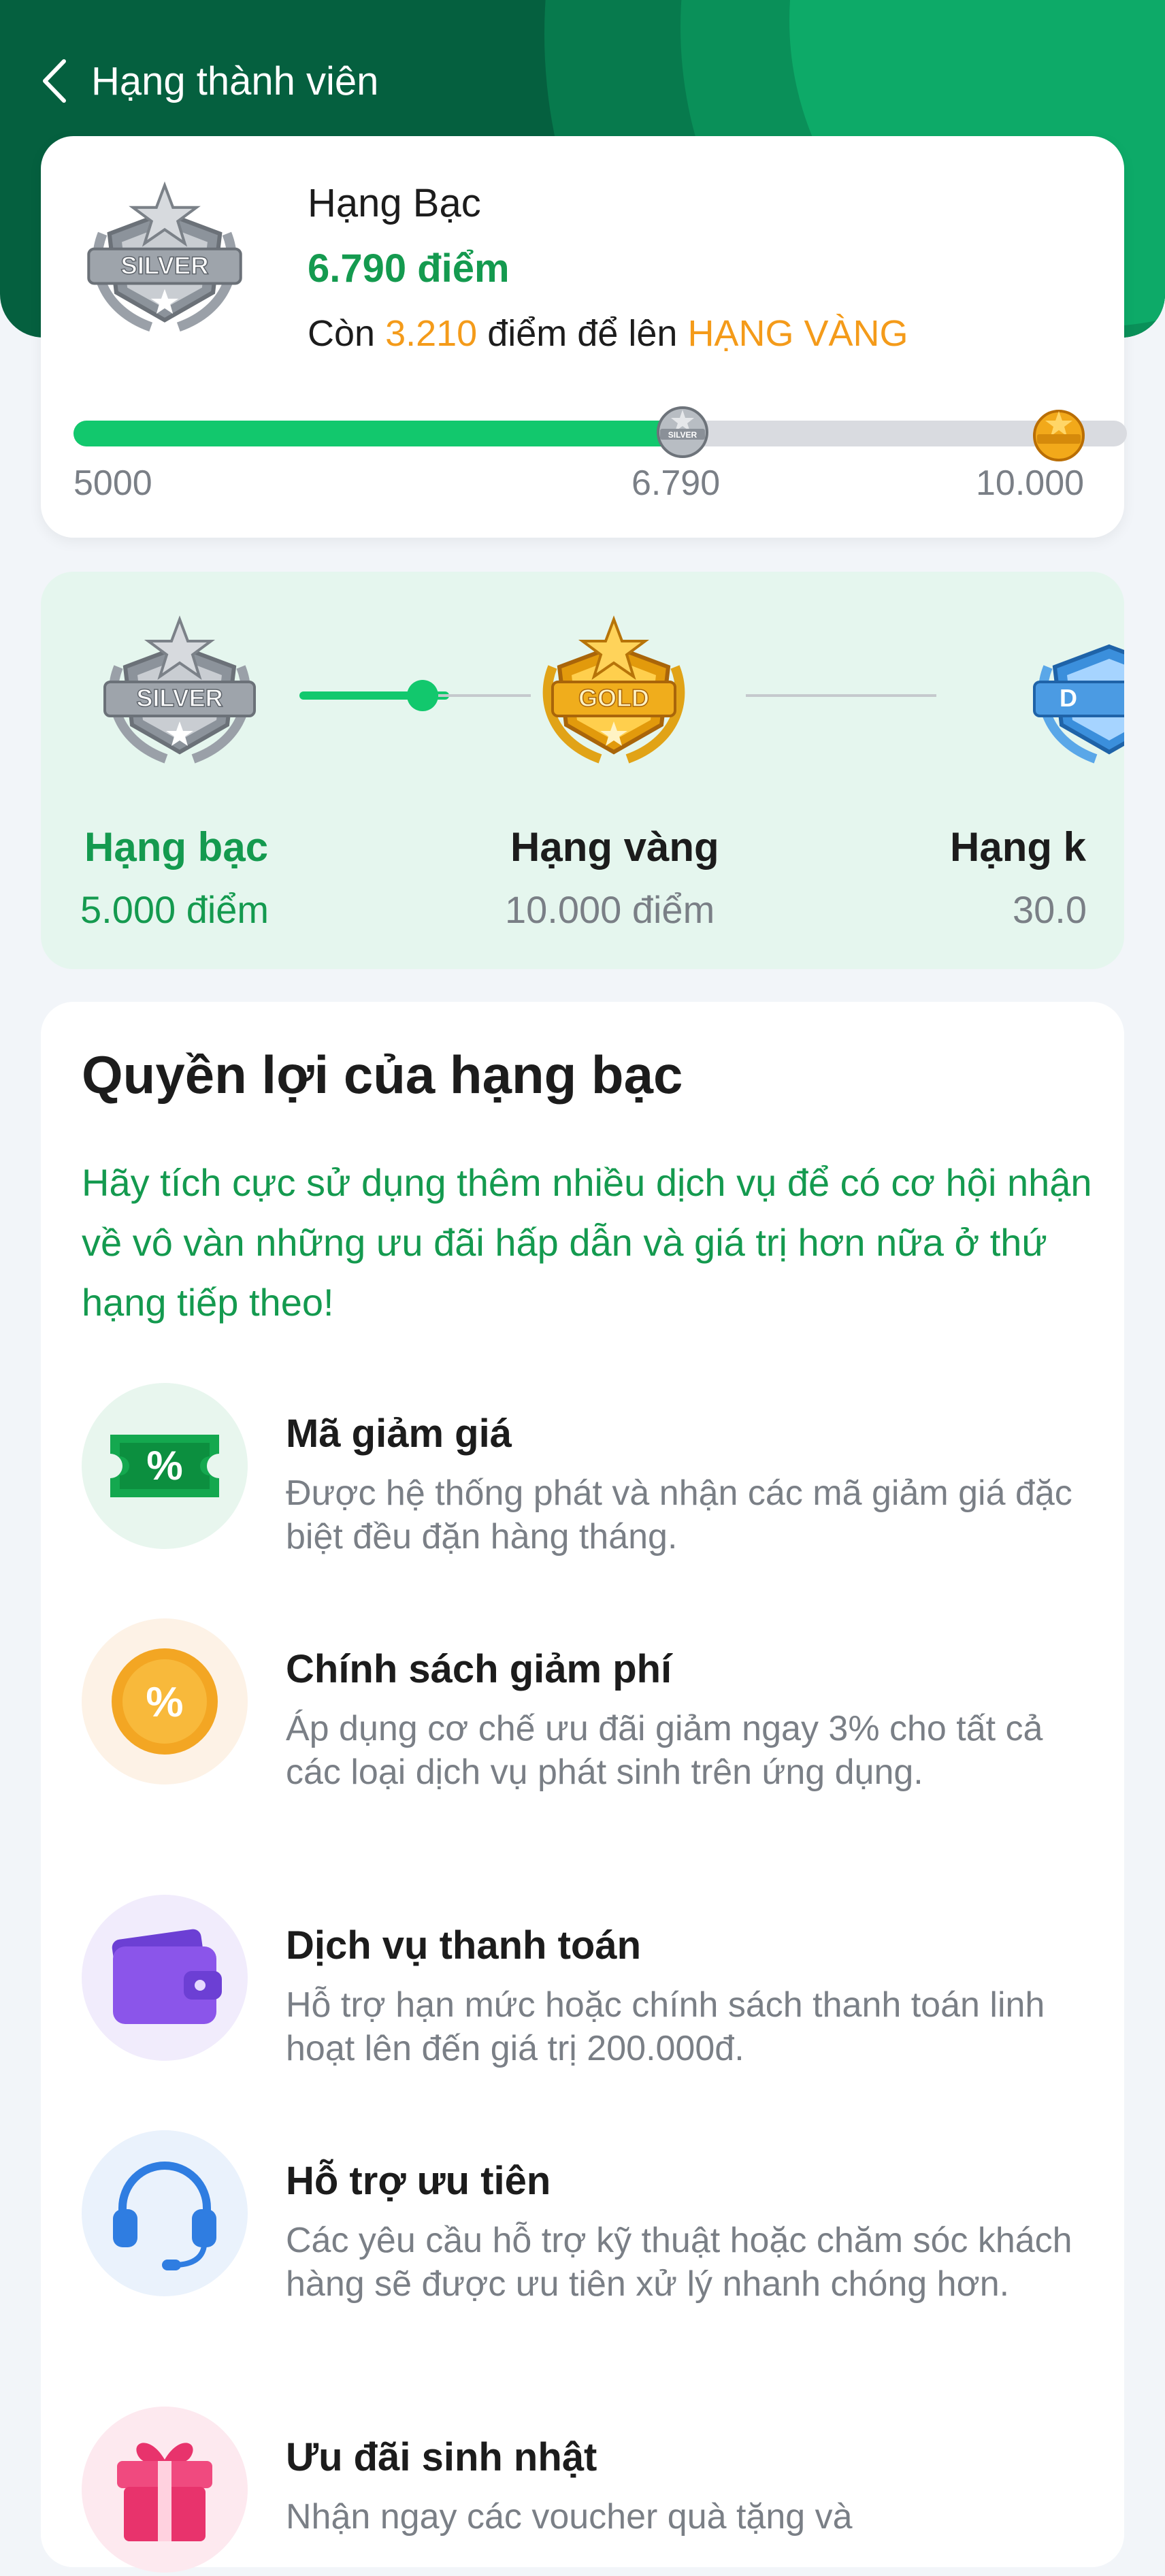  I want to click on tier-gold-badge-icon: GOLD, so click(613, 689).